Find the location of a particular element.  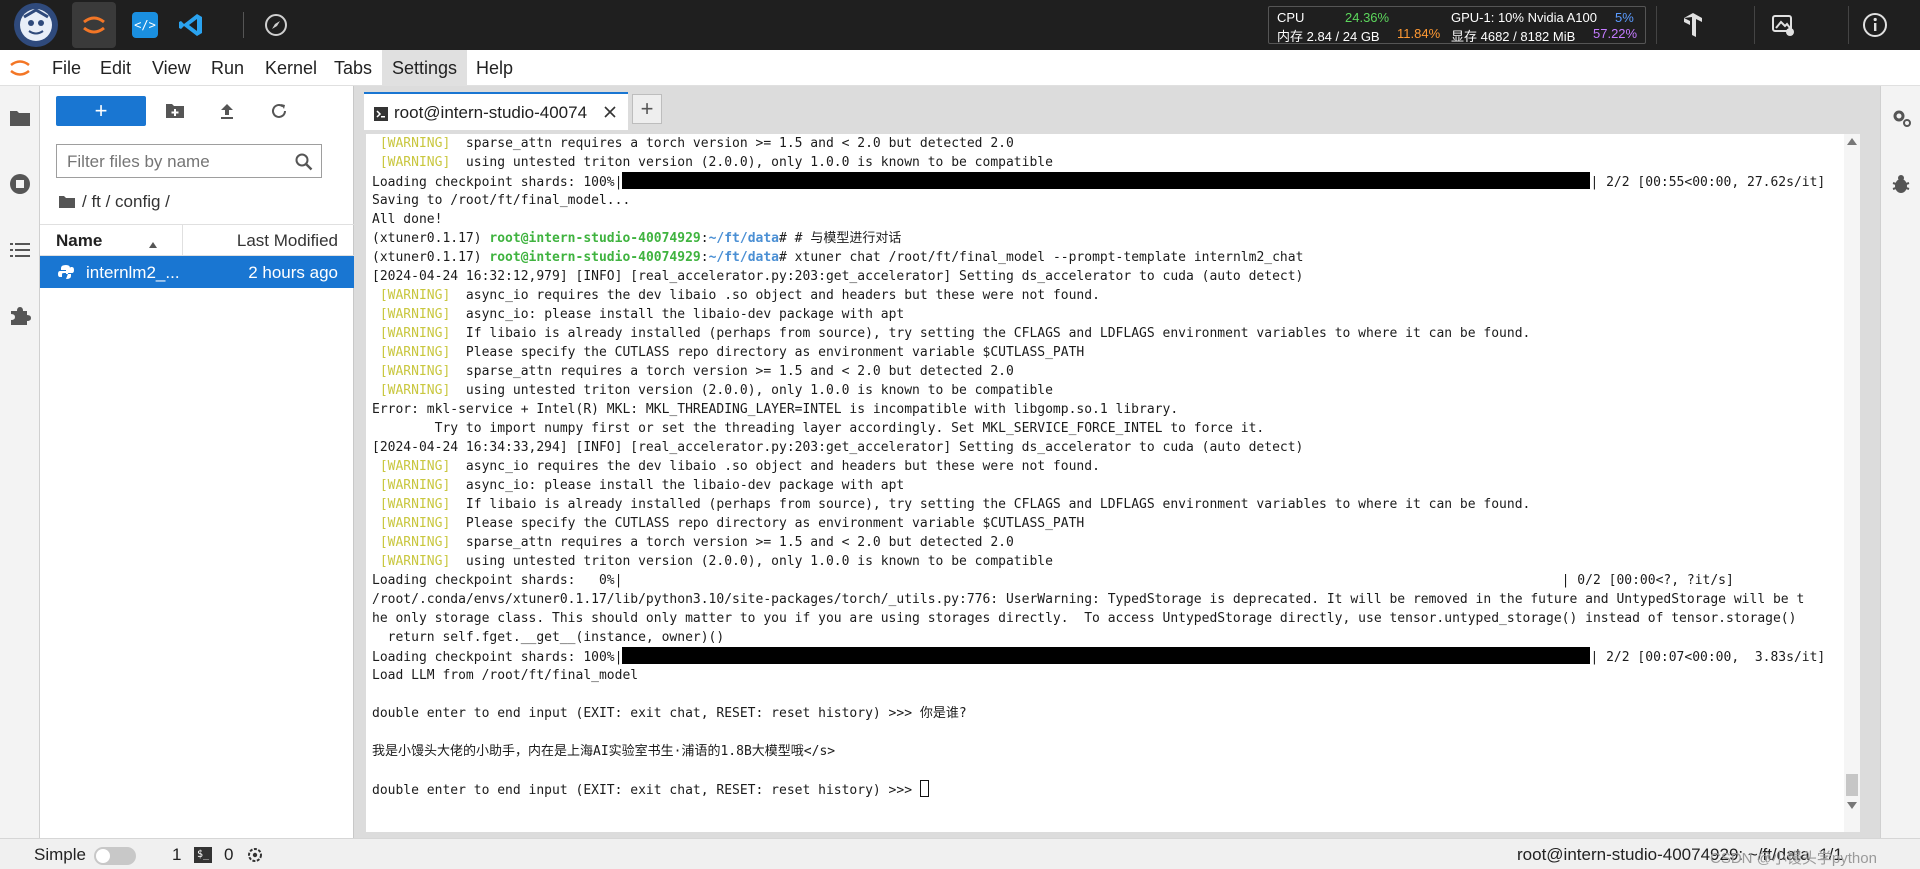

upload-icon is located at coordinates (227, 111).